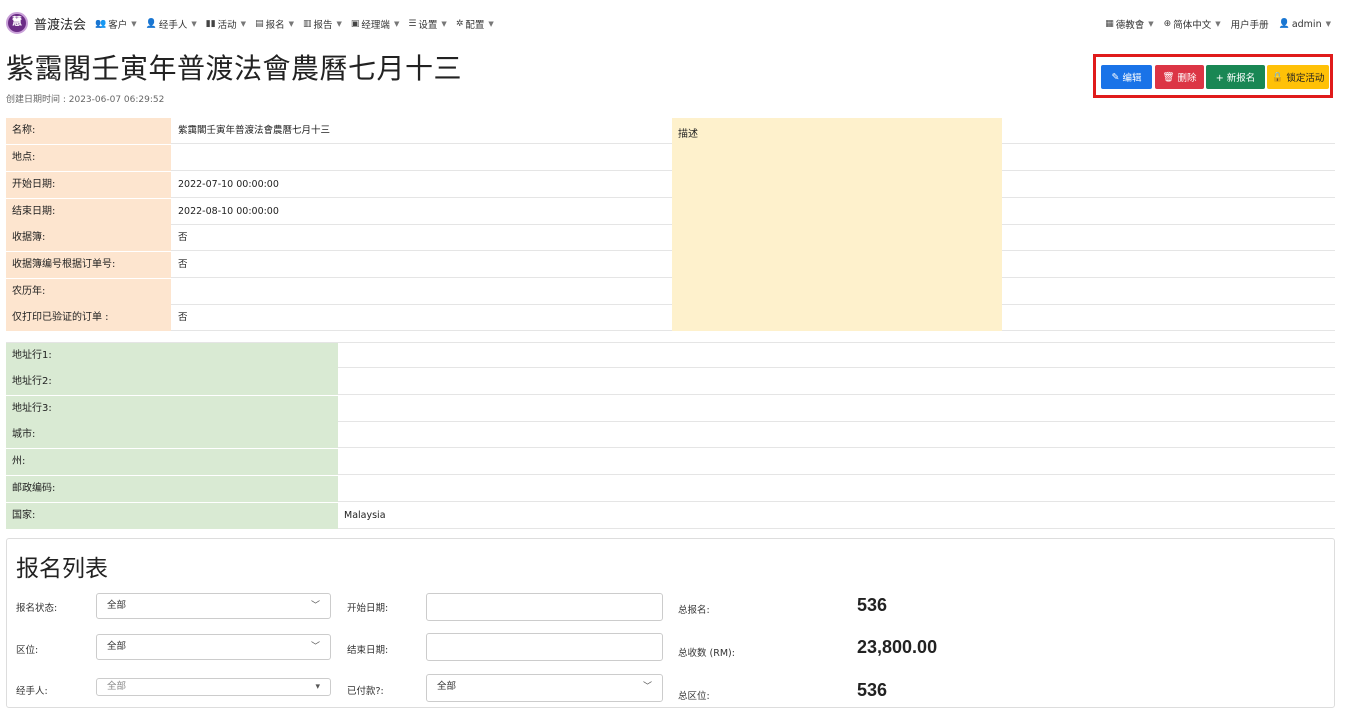  What do you see at coordinates (368, 650) in the screenshot?
I see `end-date-label: 结束日期:` at bounding box center [368, 650].